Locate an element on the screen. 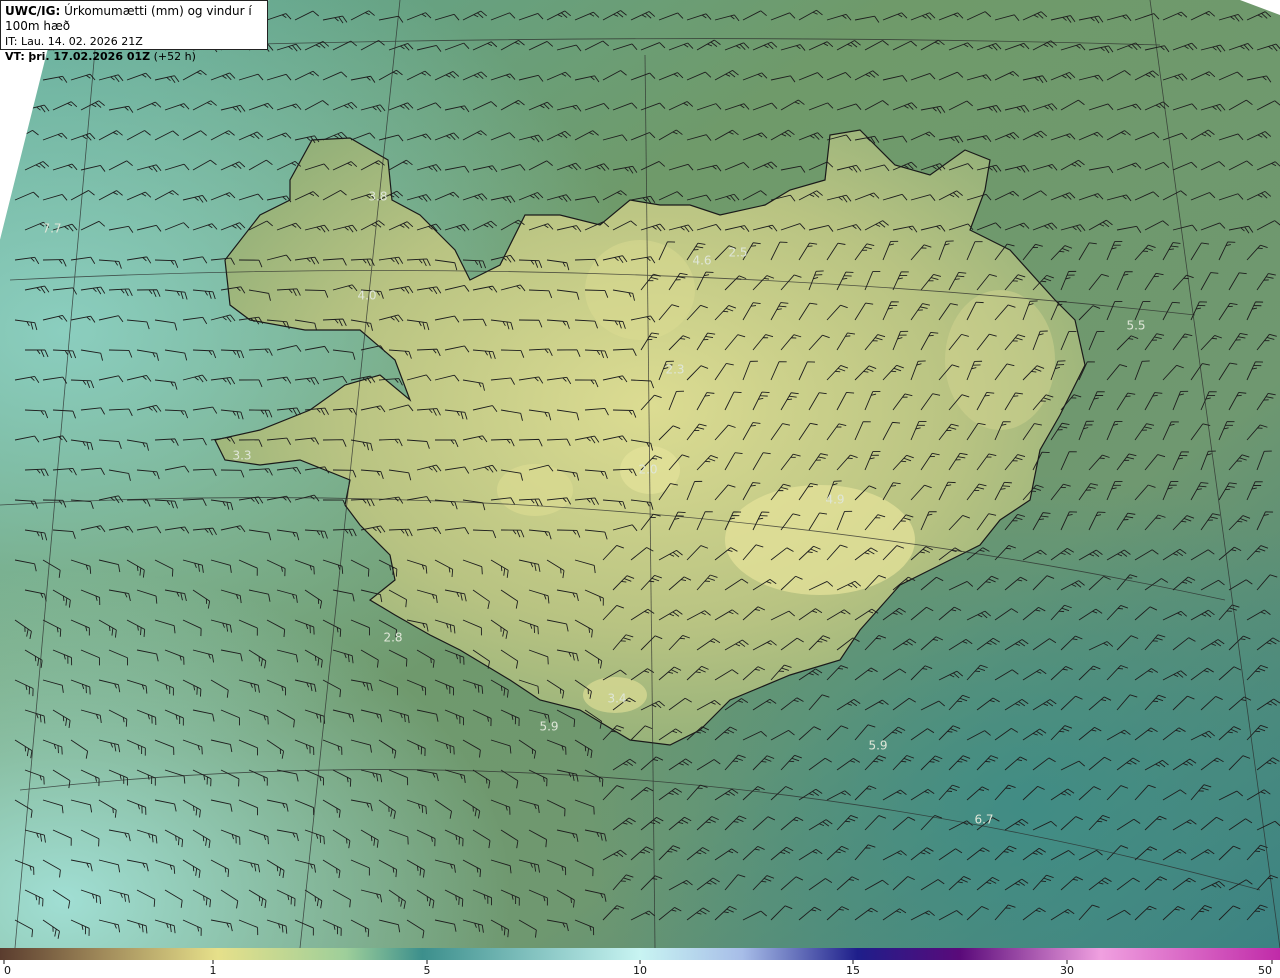  precip-value-label: 2.0 is located at coordinates (647, 470).